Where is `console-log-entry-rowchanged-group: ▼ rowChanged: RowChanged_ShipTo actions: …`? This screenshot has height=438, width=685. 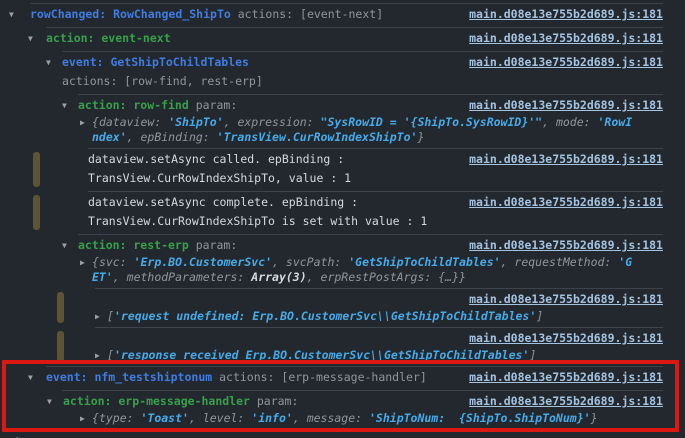
console-log-entry-rowchanged-group: ▼ rowChanged: RowChanged_ShipTo actions: … is located at coordinates (342, 15).